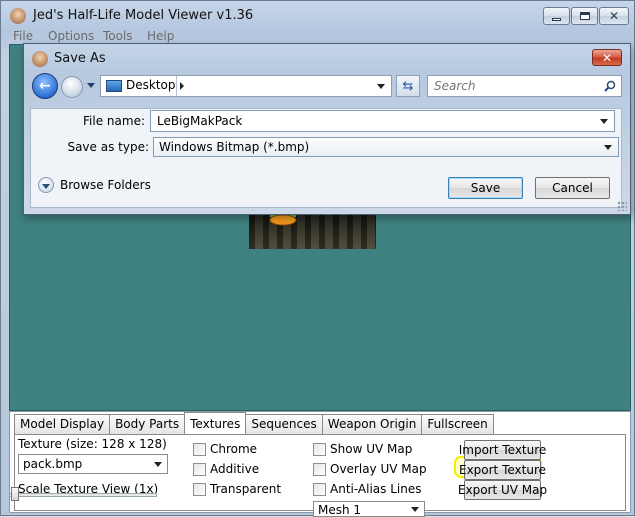  What do you see at coordinates (83, 495) in the screenshot?
I see `scale-texture-slider` at bounding box center [83, 495].